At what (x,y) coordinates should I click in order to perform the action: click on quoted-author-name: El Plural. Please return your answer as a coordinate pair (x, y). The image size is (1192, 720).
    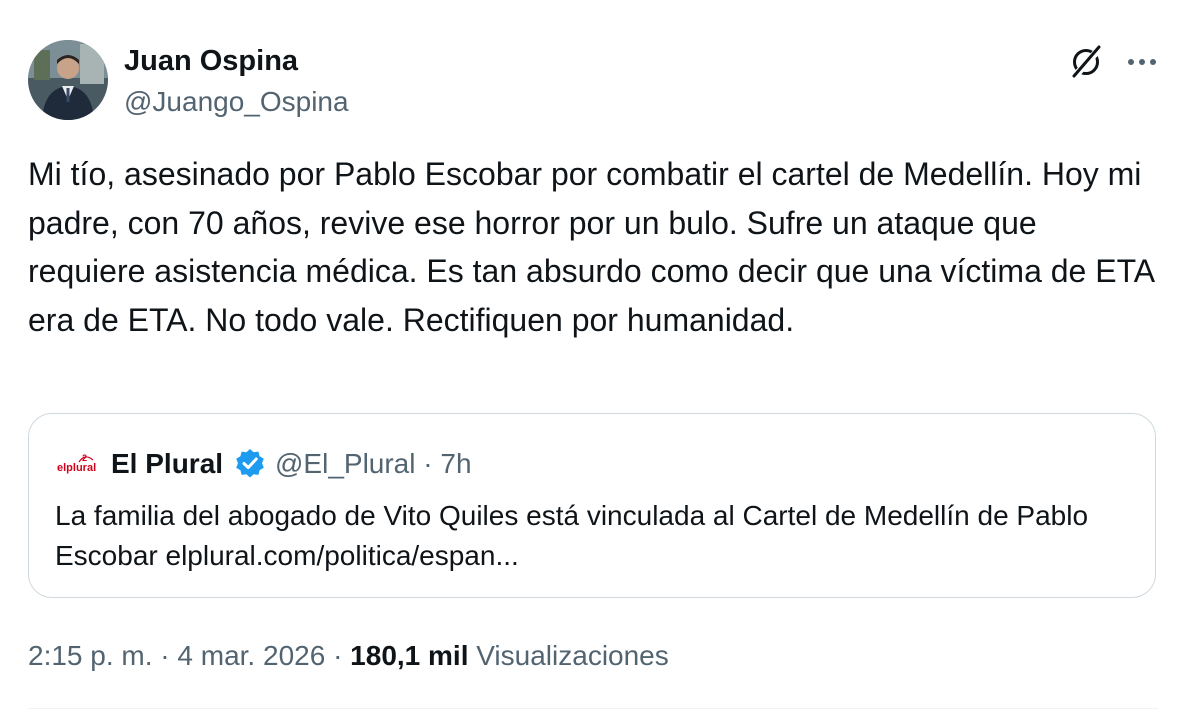
    Looking at the image, I should click on (167, 464).